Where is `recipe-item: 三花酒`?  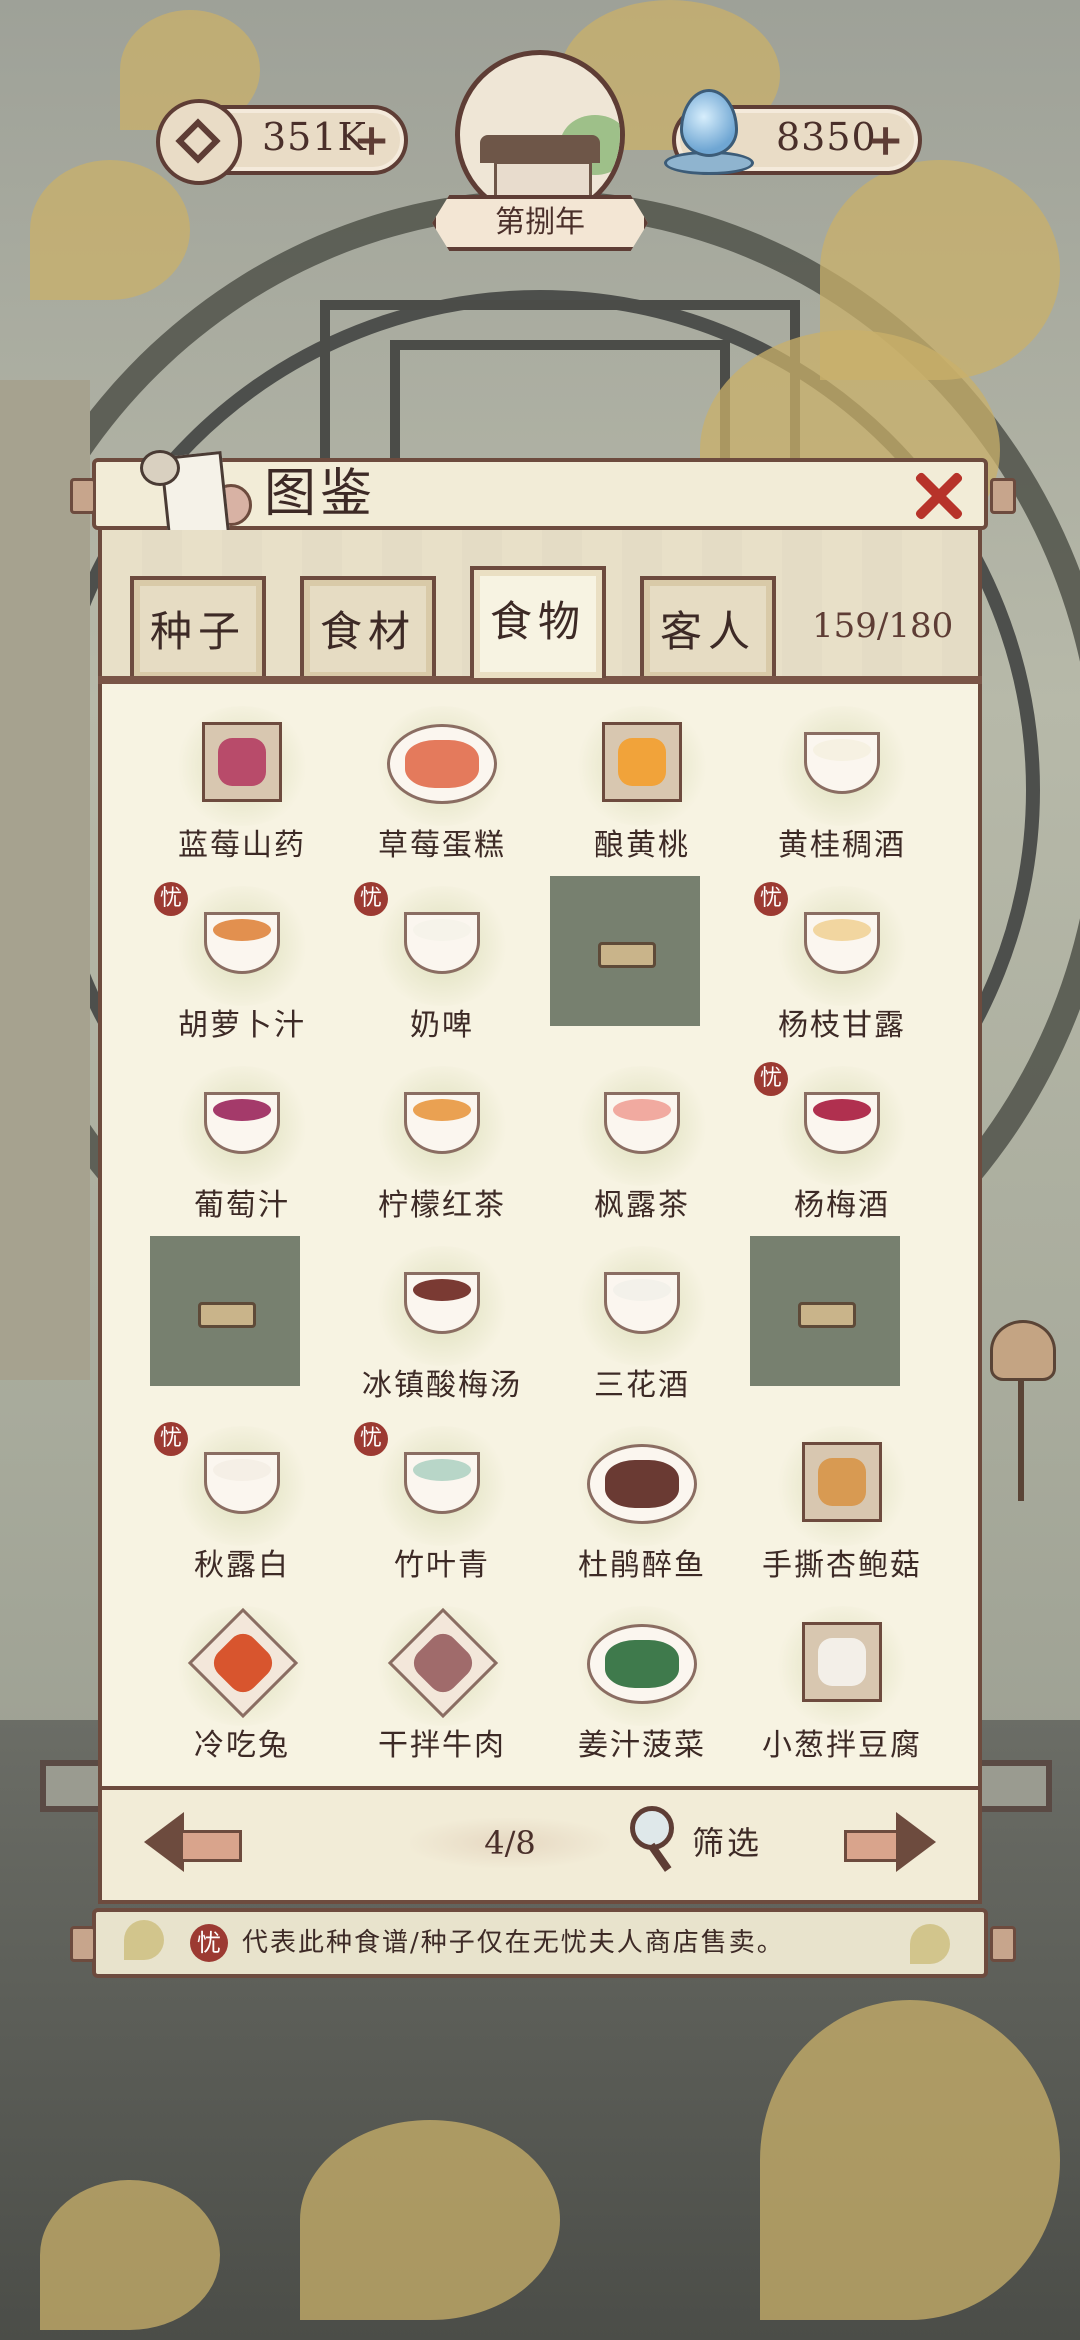 recipe-item: 三花酒 is located at coordinates (642, 1326).